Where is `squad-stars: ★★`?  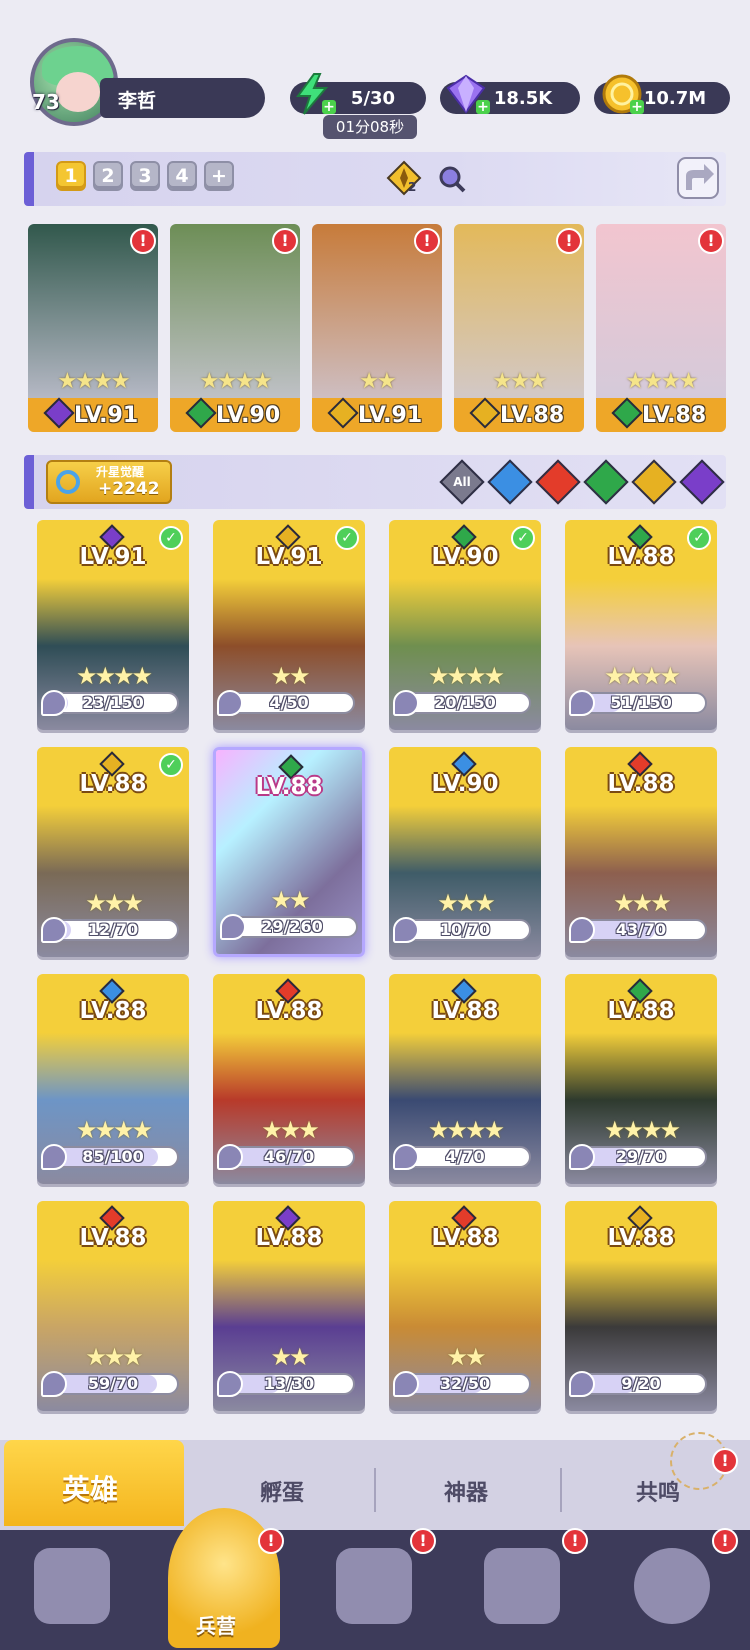
squad-stars: ★★ is located at coordinates (377, 381).